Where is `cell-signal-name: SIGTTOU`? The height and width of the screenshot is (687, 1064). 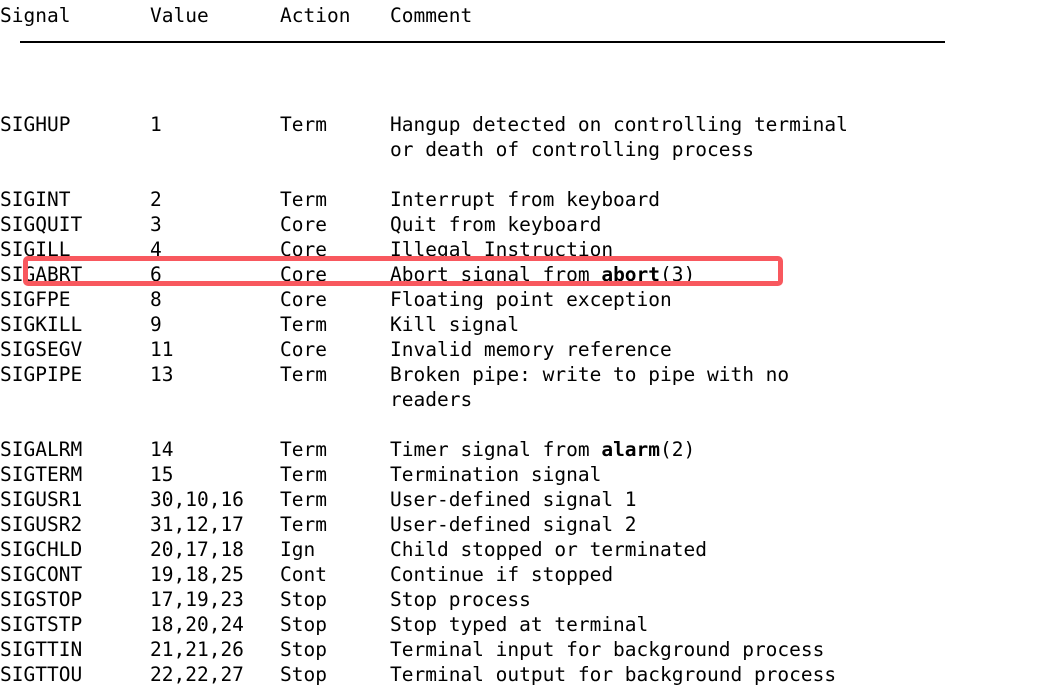
cell-signal-name: SIGTTOU is located at coordinates (41, 674).